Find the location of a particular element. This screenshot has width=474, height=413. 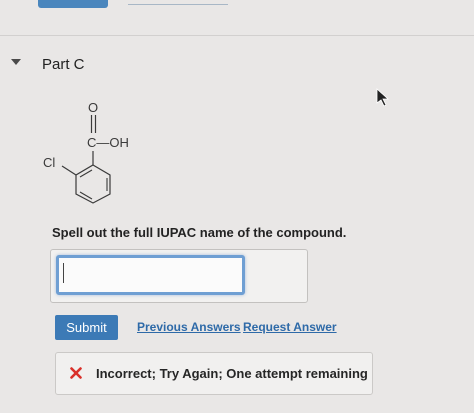

request-answer-link: Request Answer is located at coordinates (290, 327).